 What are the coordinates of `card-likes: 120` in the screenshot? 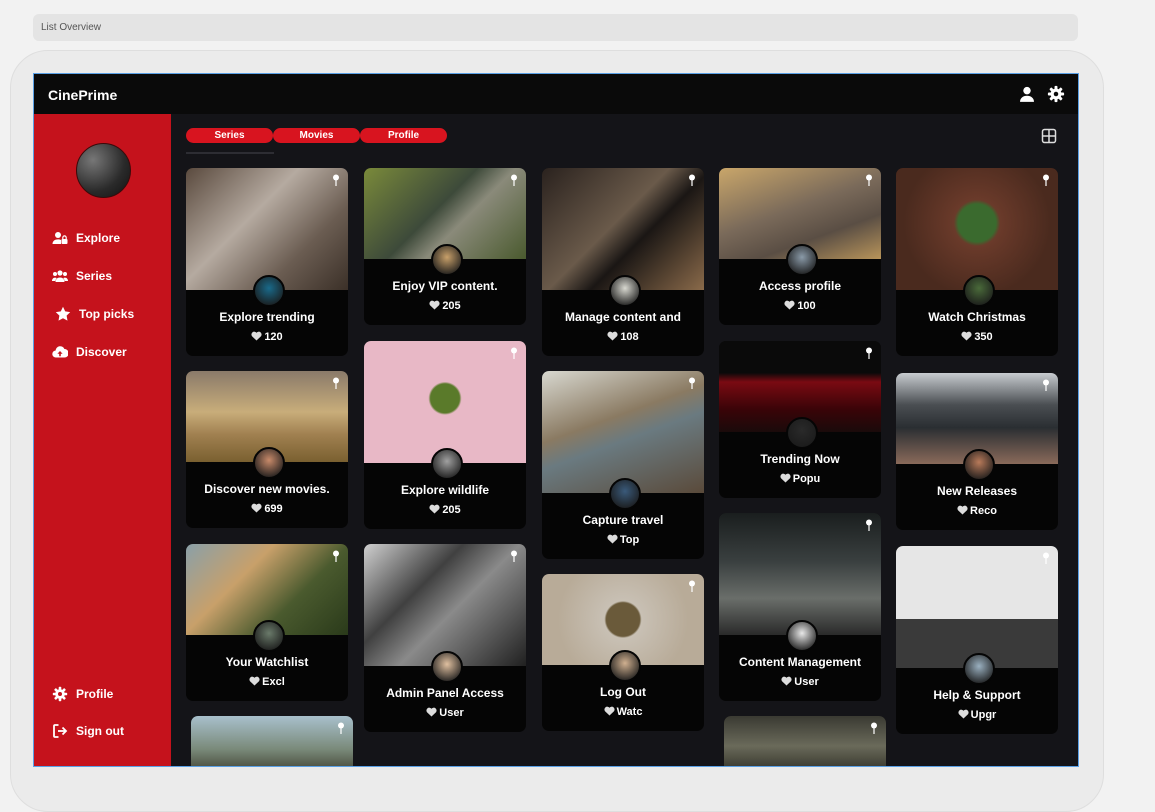 It's located at (267, 337).